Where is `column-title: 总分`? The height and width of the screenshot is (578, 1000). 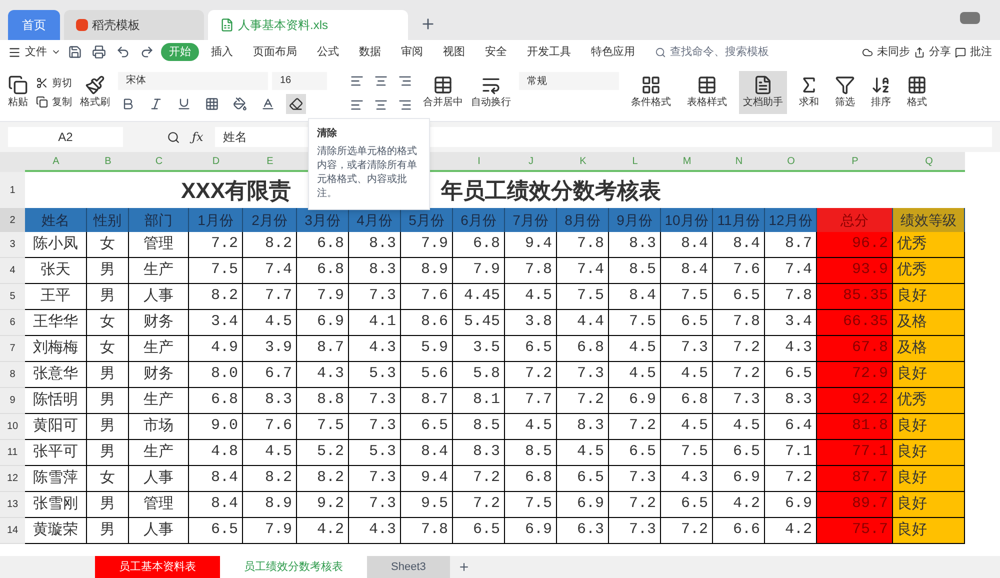
column-title: 总分 is located at coordinates (855, 220).